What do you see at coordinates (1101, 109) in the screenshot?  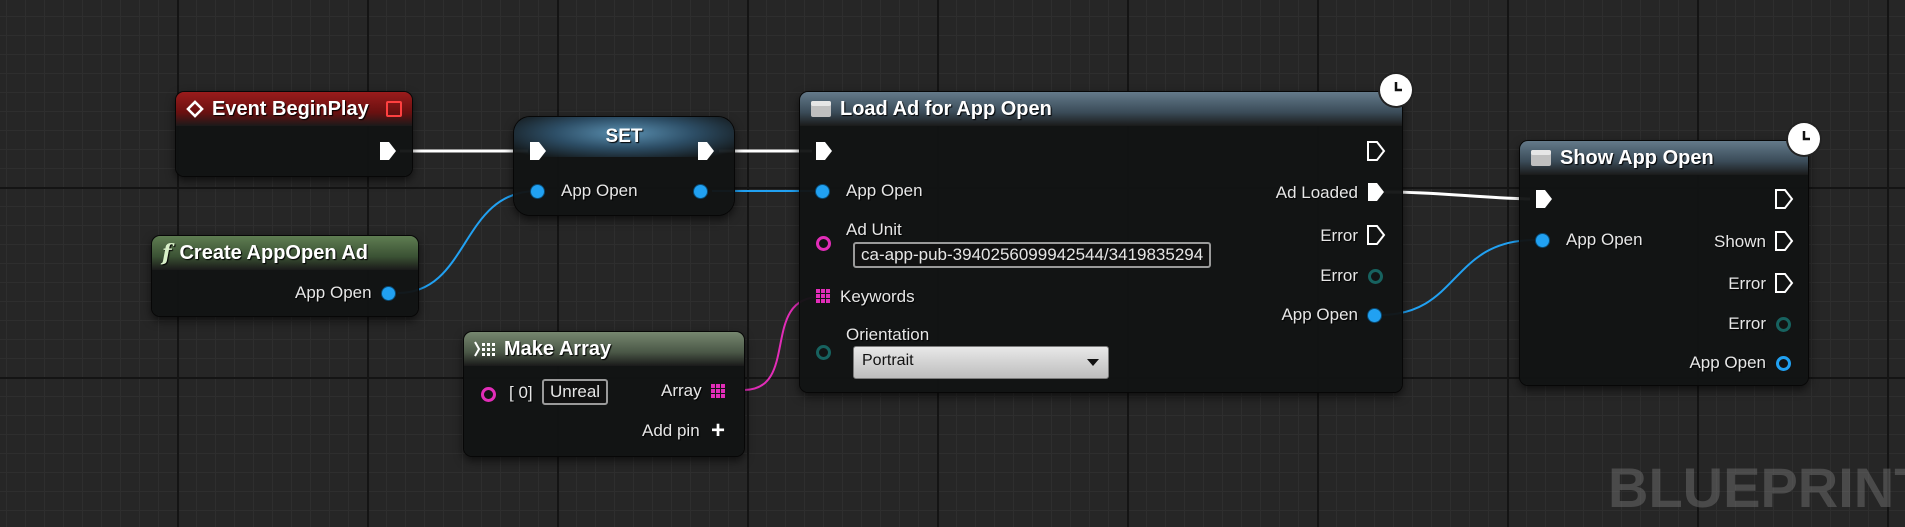 I see `load-ad-header: Load Ad for App Open` at bounding box center [1101, 109].